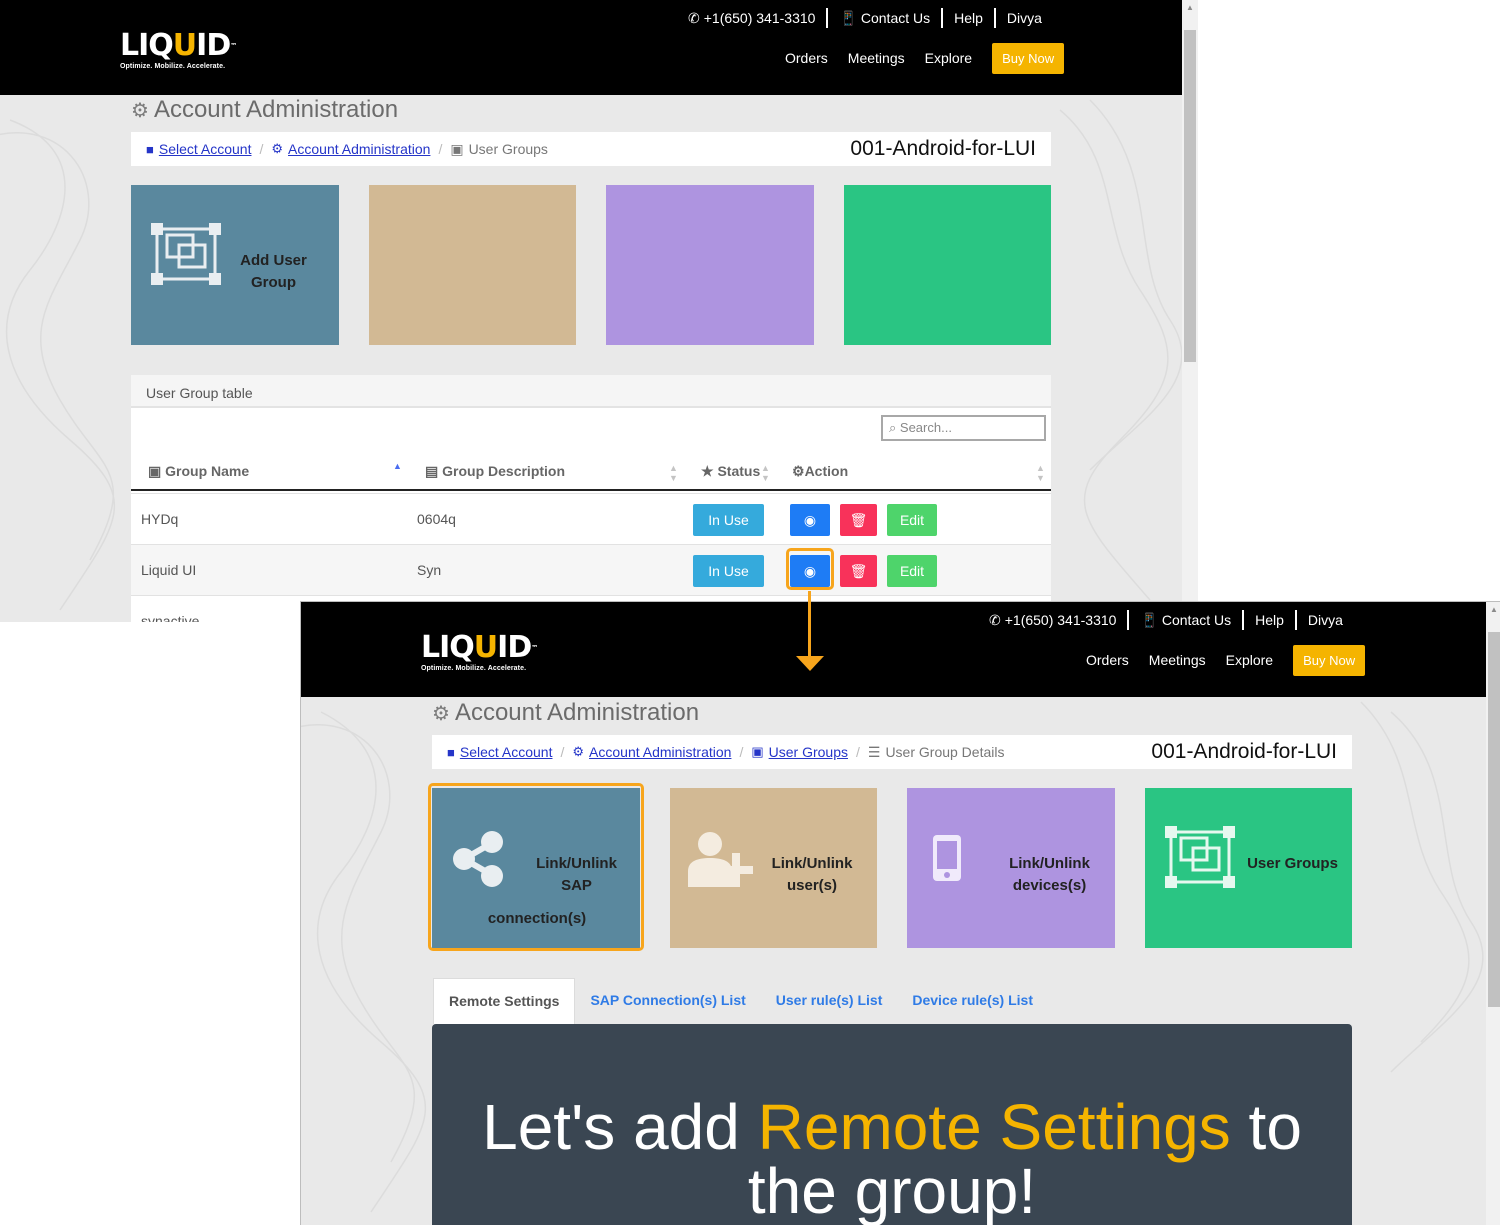  What do you see at coordinates (591, 391) in the screenshot?
I see `panel-title: User Group table` at bounding box center [591, 391].